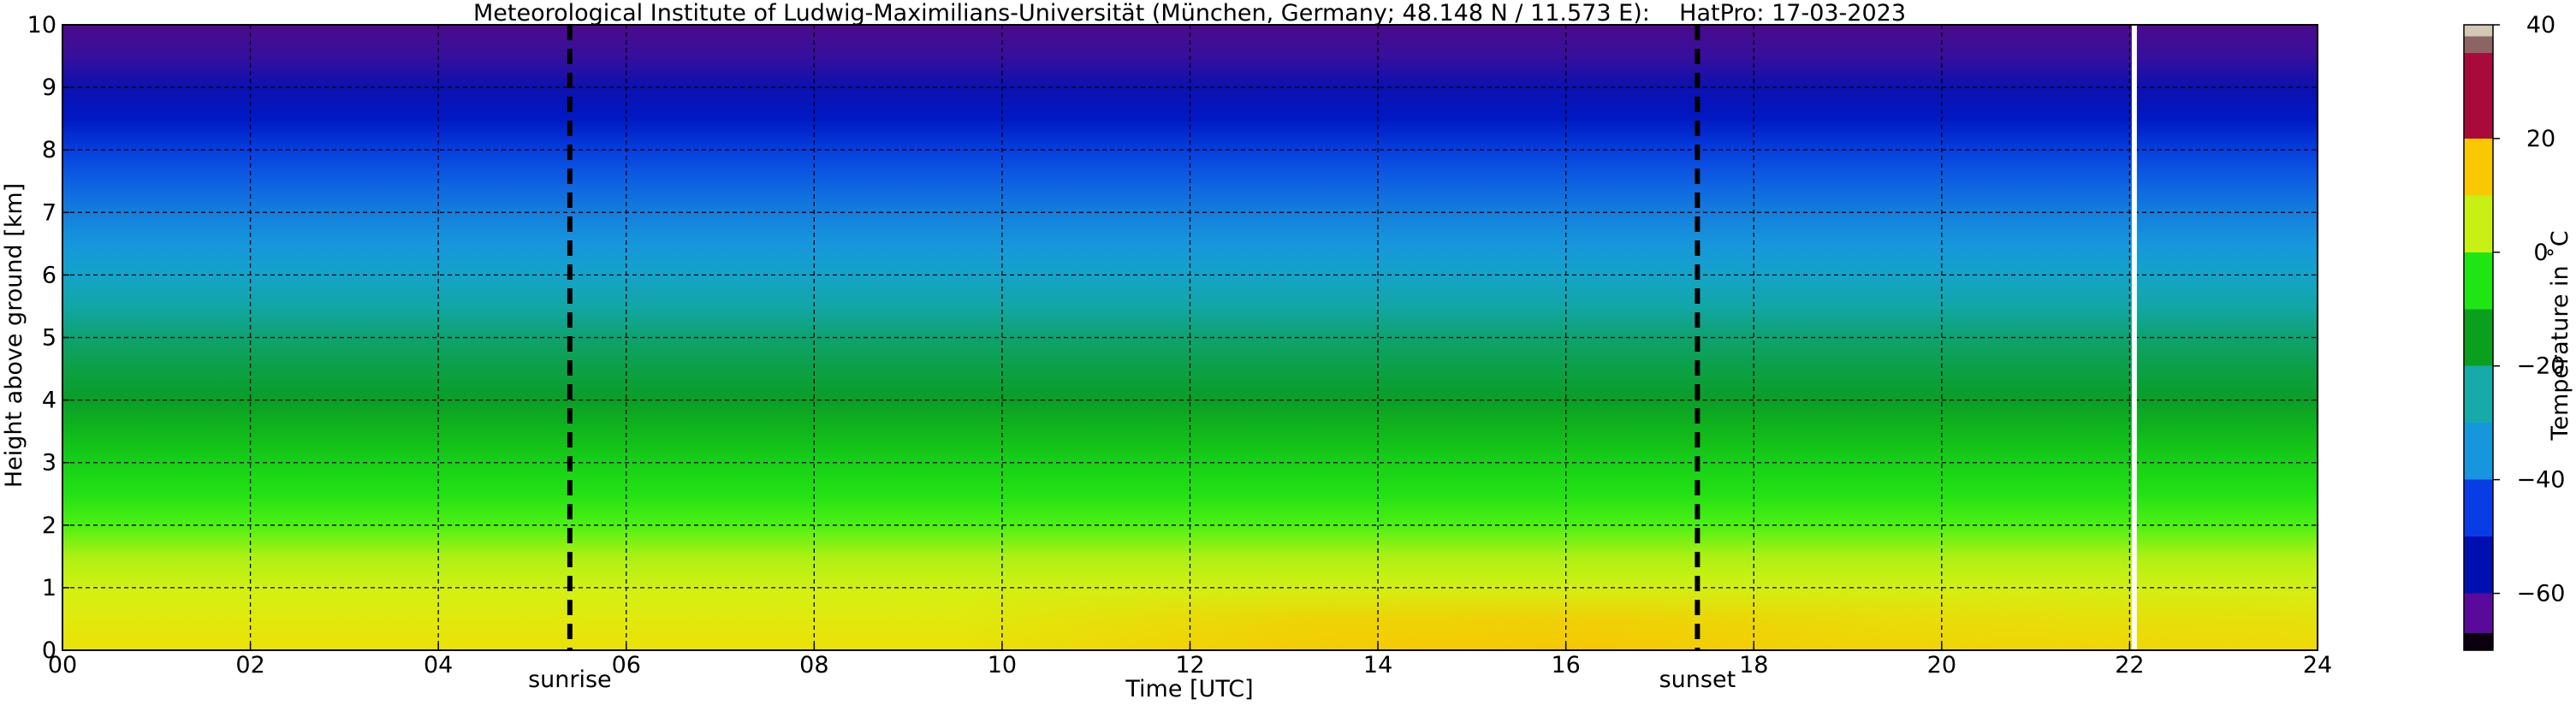 The image size is (2576, 705). I want to click on colorbar-tick-label: 20, so click(2540, 139).